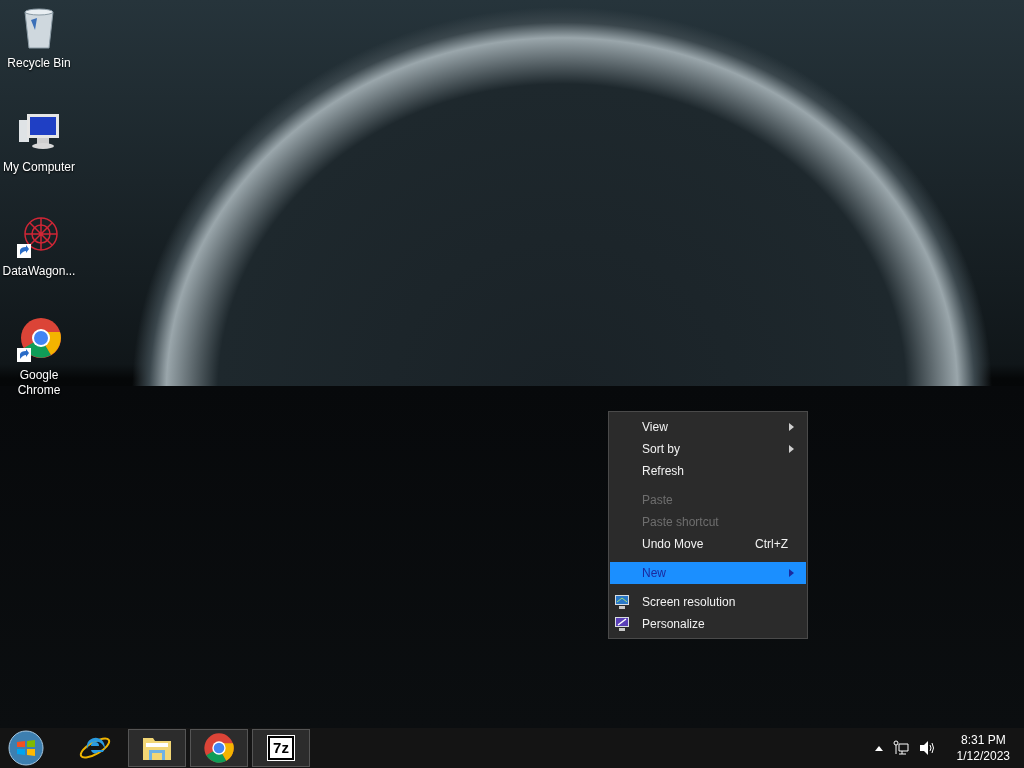 This screenshot has width=1024, height=768. Describe the element at coordinates (900, 748) in the screenshot. I see `network-icon` at that location.